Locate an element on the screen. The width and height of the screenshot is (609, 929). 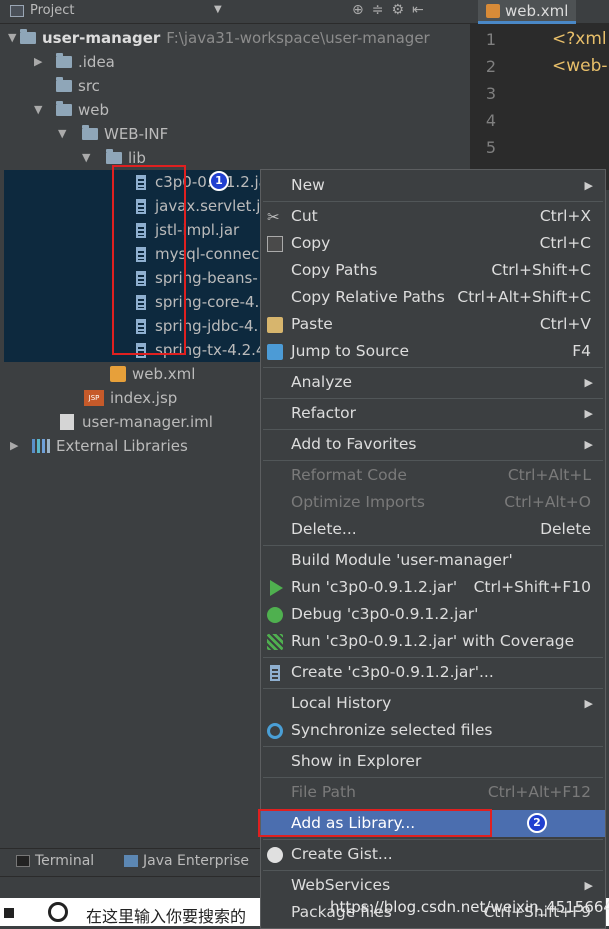
menu-label: Jump to Source is located at coordinates (350, 351).